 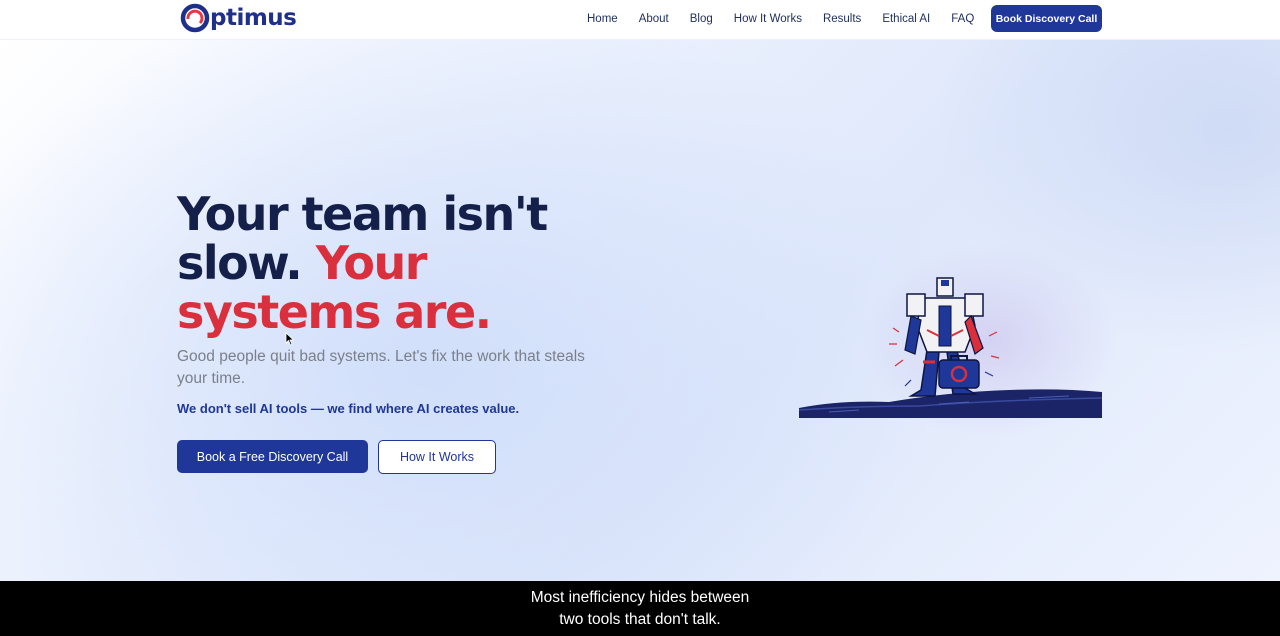 I want to click on mouse-pointer-icon, so click(x=290, y=339).